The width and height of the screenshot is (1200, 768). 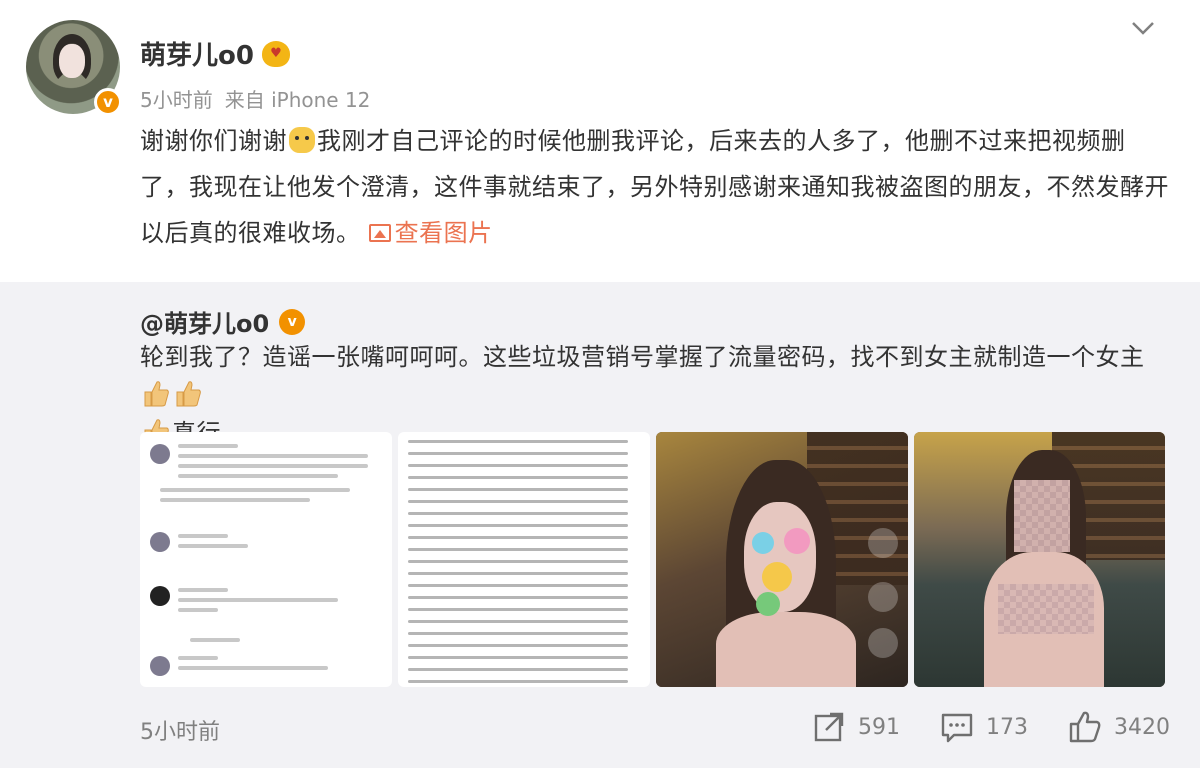 What do you see at coordinates (197, 53) in the screenshot?
I see `username: 萌芽儿o0` at bounding box center [197, 53].